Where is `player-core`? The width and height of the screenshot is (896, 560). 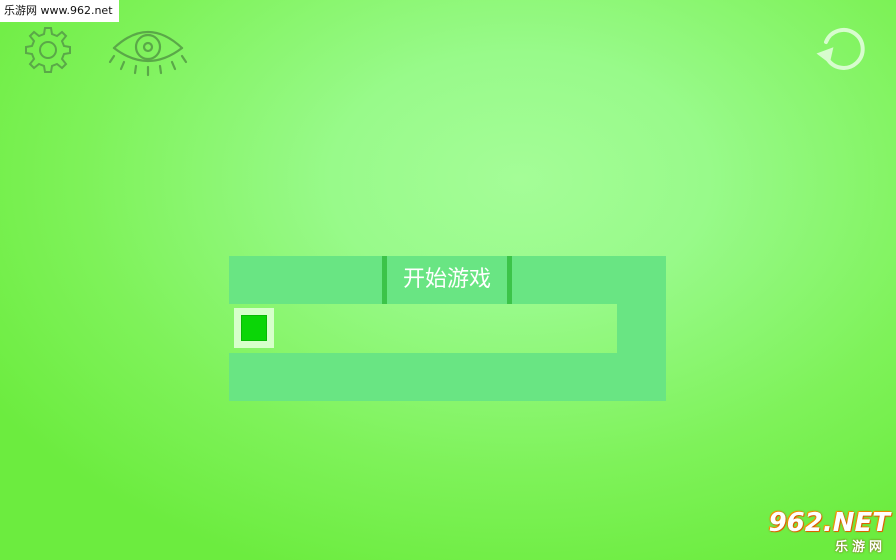 player-core is located at coordinates (254, 328).